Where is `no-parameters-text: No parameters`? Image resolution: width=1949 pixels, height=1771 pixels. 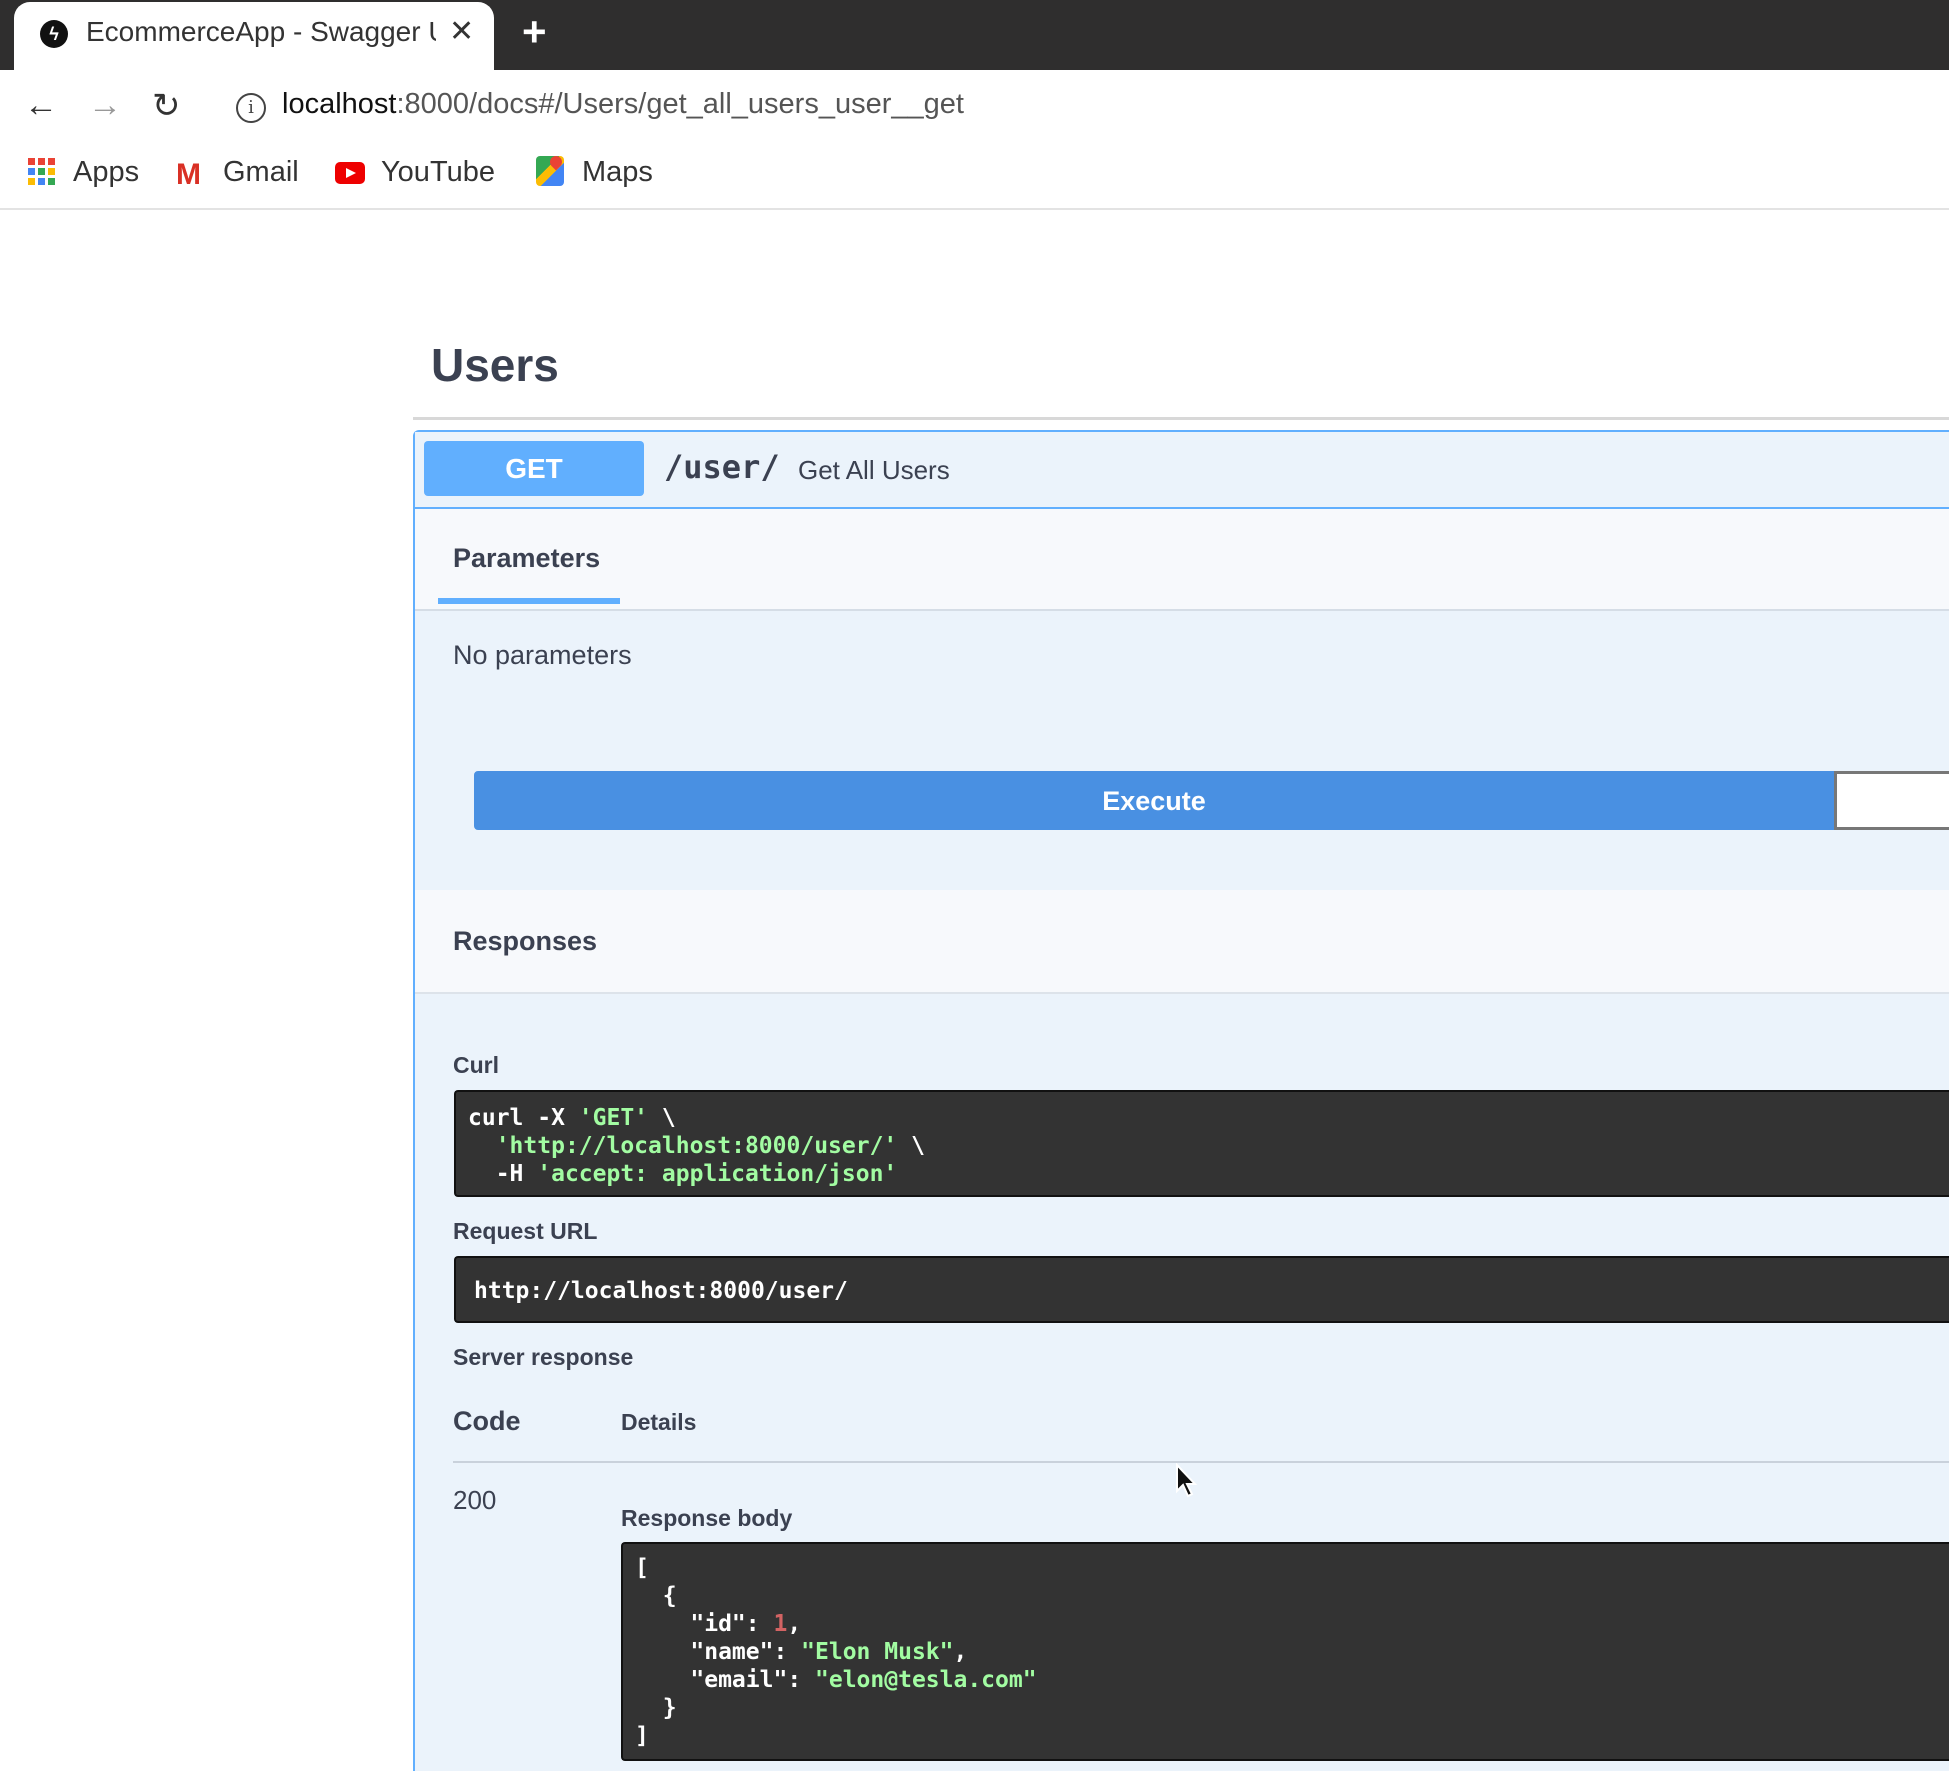 no-parameters-text: No parameters is located at coordinates (542, 655).